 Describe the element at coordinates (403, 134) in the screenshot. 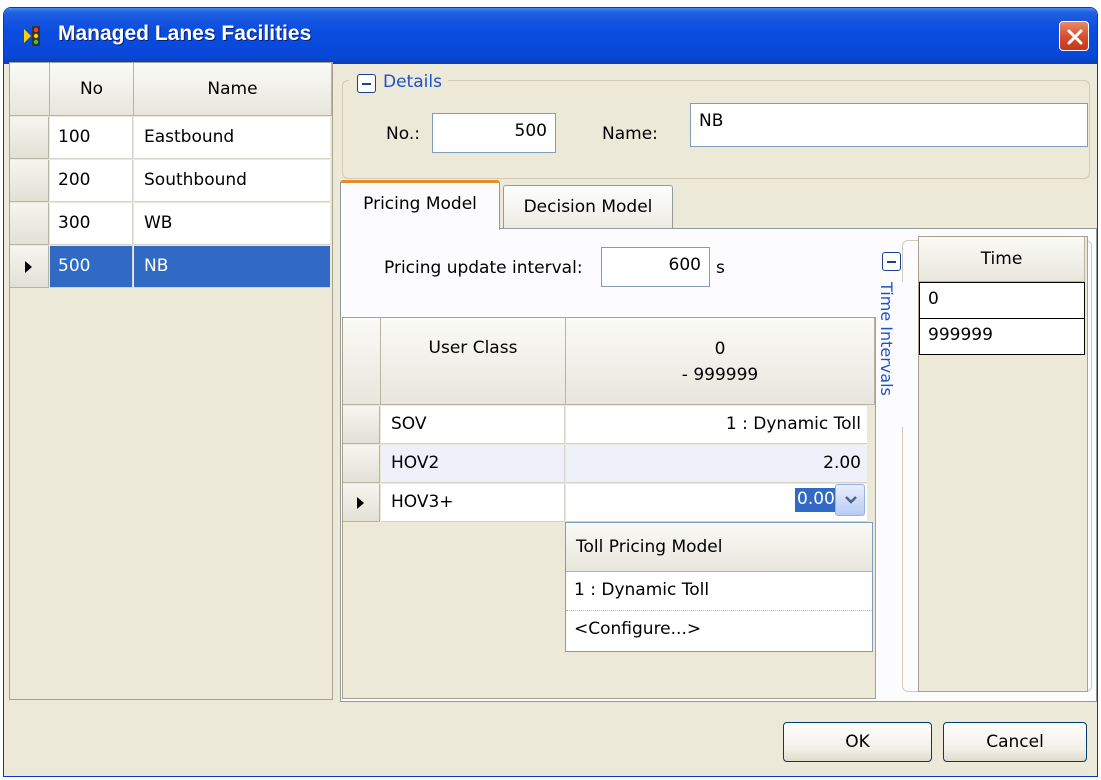

I see `no-label: No.:` at that location.